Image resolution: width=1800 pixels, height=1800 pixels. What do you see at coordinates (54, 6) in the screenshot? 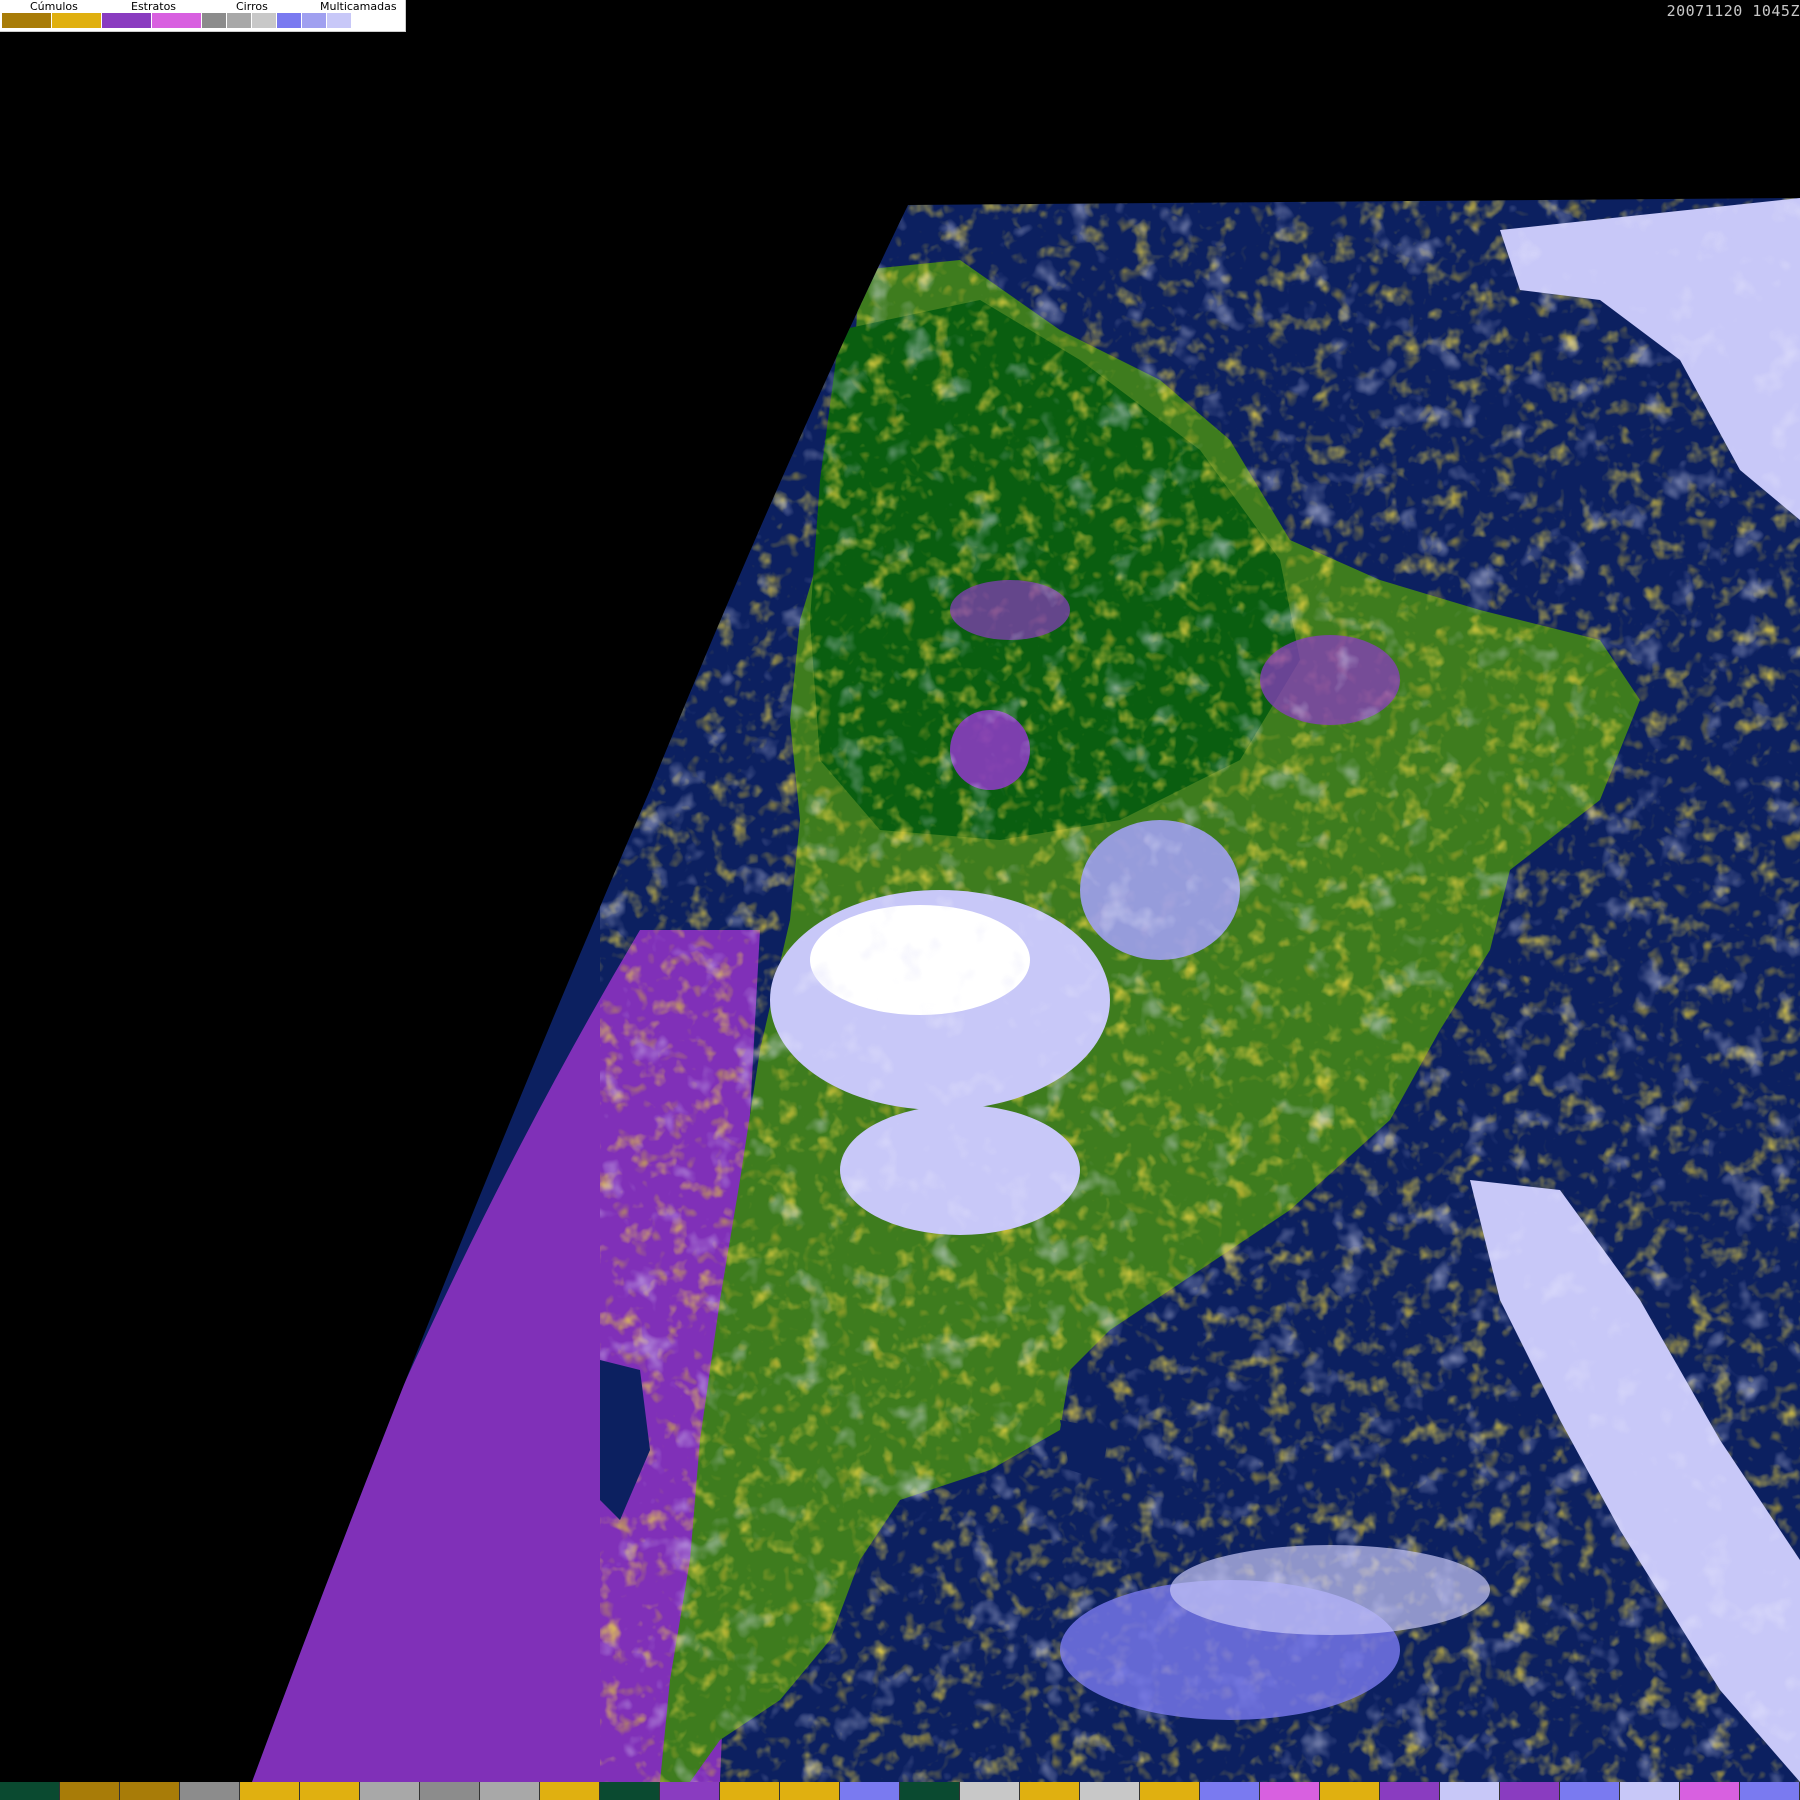
I see `legend-label-cumulos: Cúmulos` at bounding box center [54, 6].